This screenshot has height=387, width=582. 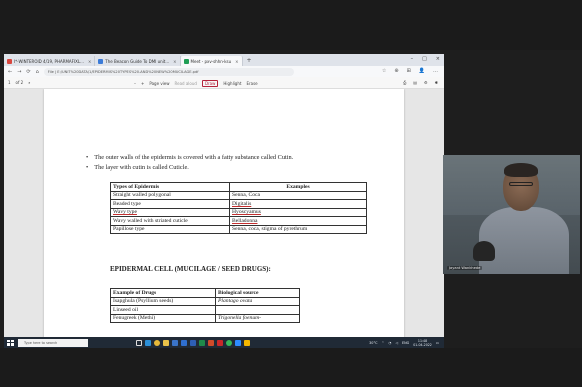 What do you see at coordinates (257, 301) in the screenshot?
I see `table-cell: Plantago ovata` at bounding box center [257, 301].